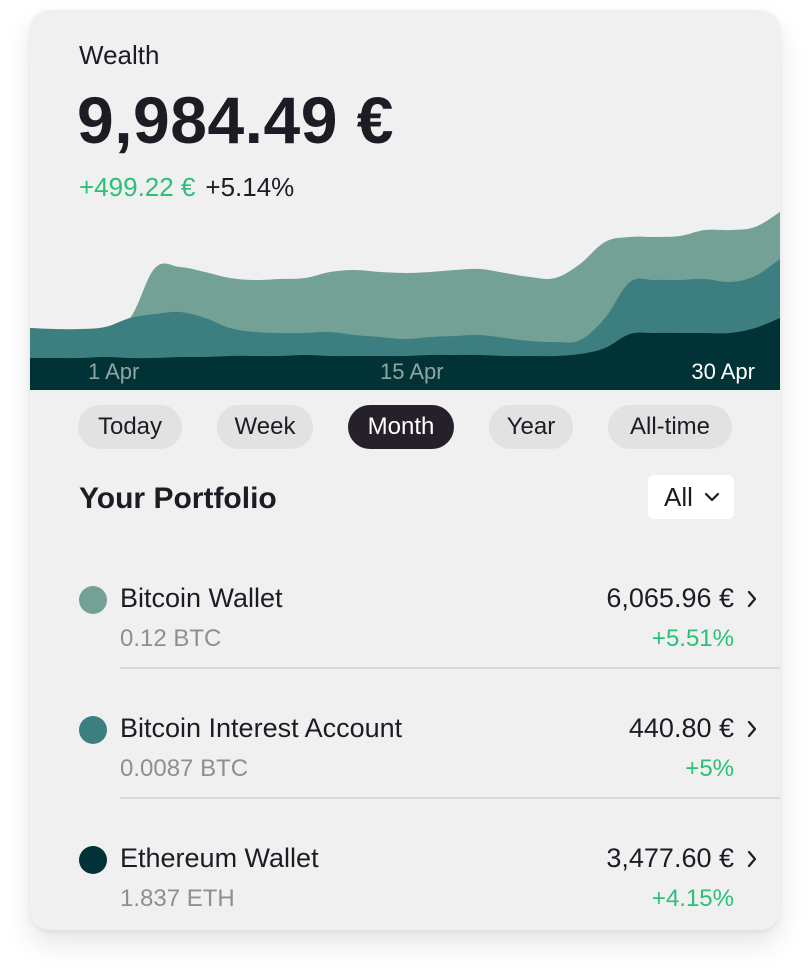 This screenshot has height=980, width=810. I want to click on change-percent: +5.14%, so click(250, 187).